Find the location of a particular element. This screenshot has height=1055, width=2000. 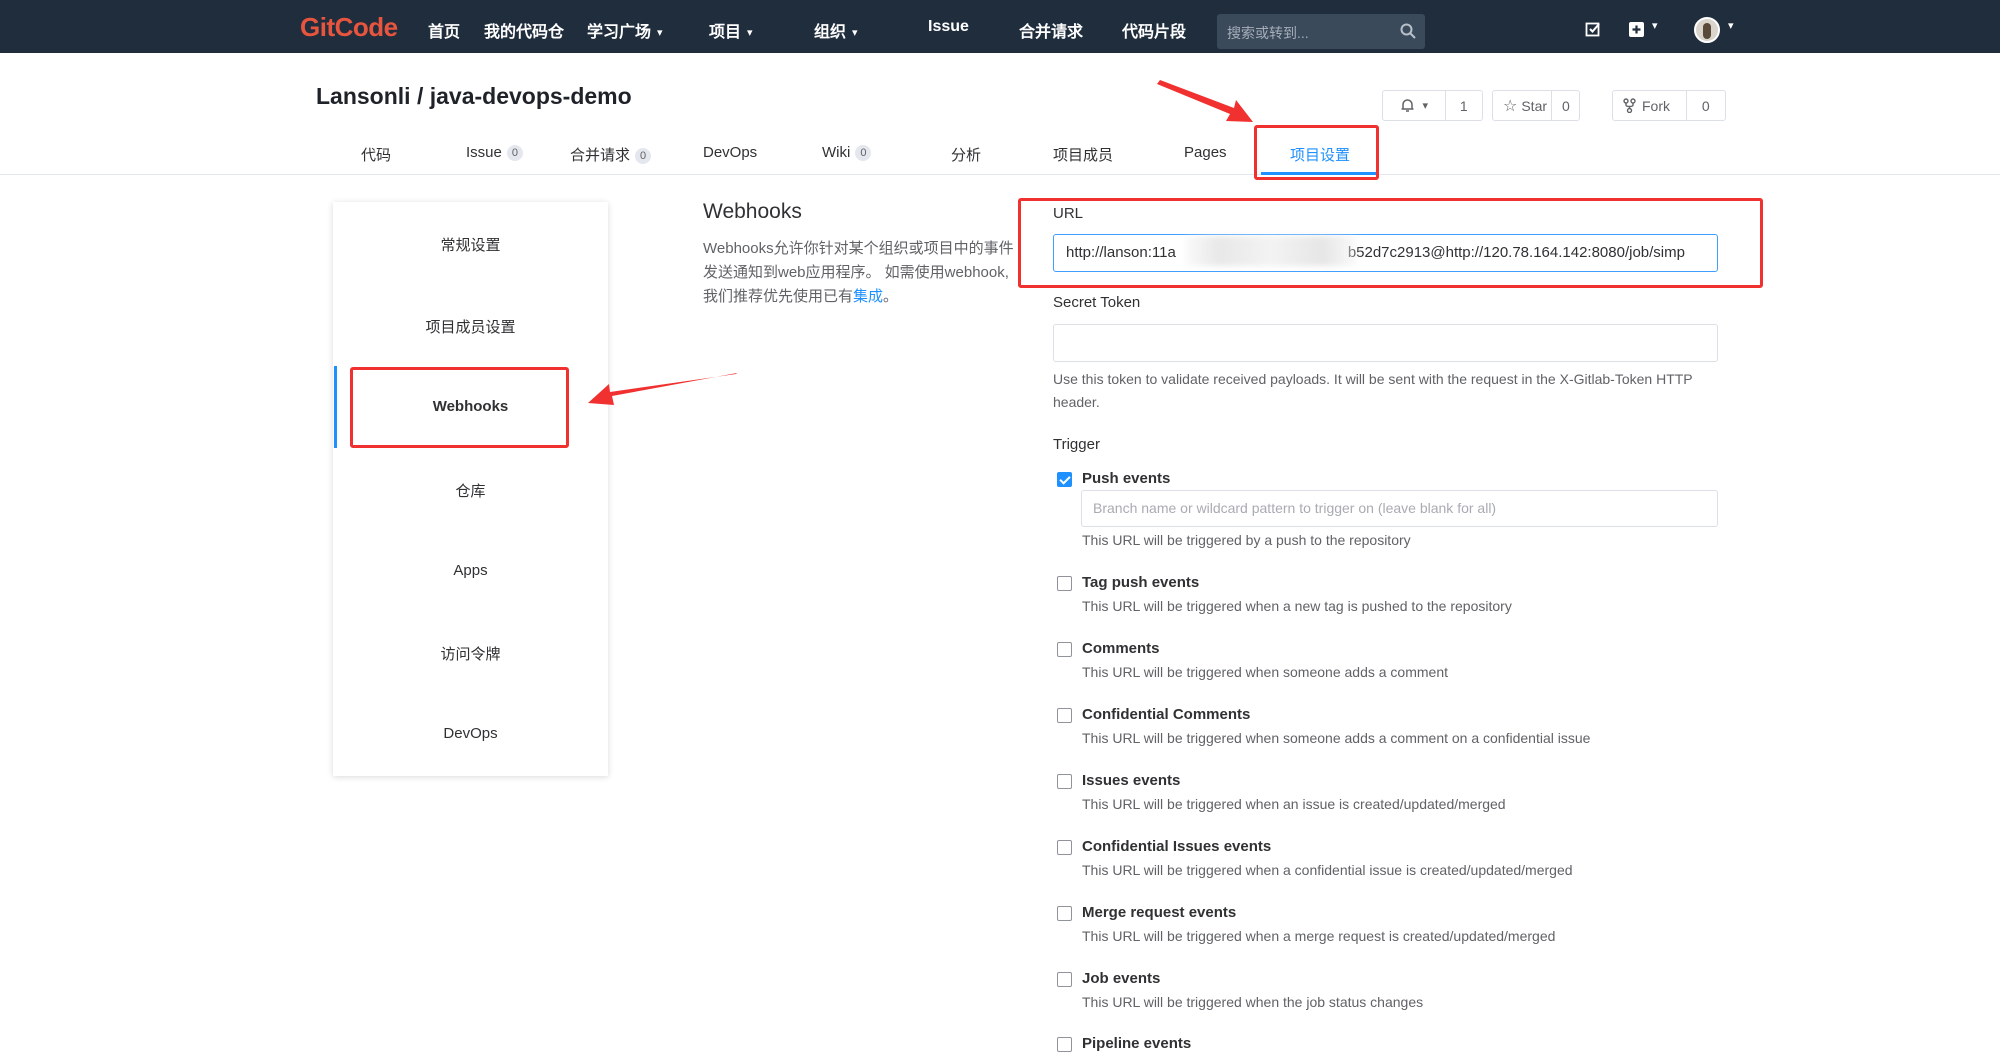

arrow-to-webhooks is located at coordinates (662, 389).